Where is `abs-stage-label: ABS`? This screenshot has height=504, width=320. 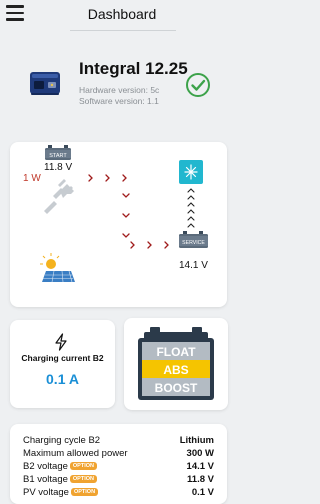
abs-stage-label: ABS is located at coordinates (175, 370).